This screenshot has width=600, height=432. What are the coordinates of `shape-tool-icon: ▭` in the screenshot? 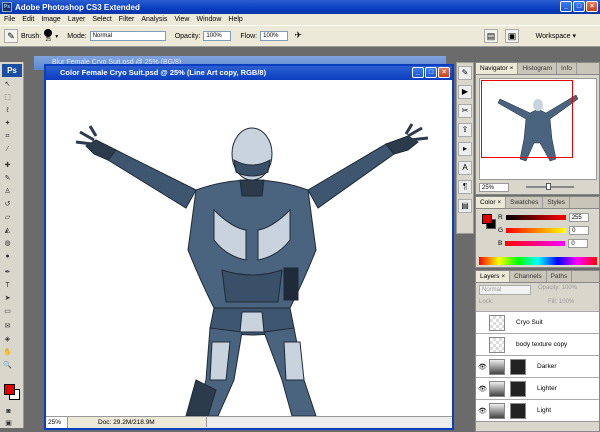 It's located at (7, 311).